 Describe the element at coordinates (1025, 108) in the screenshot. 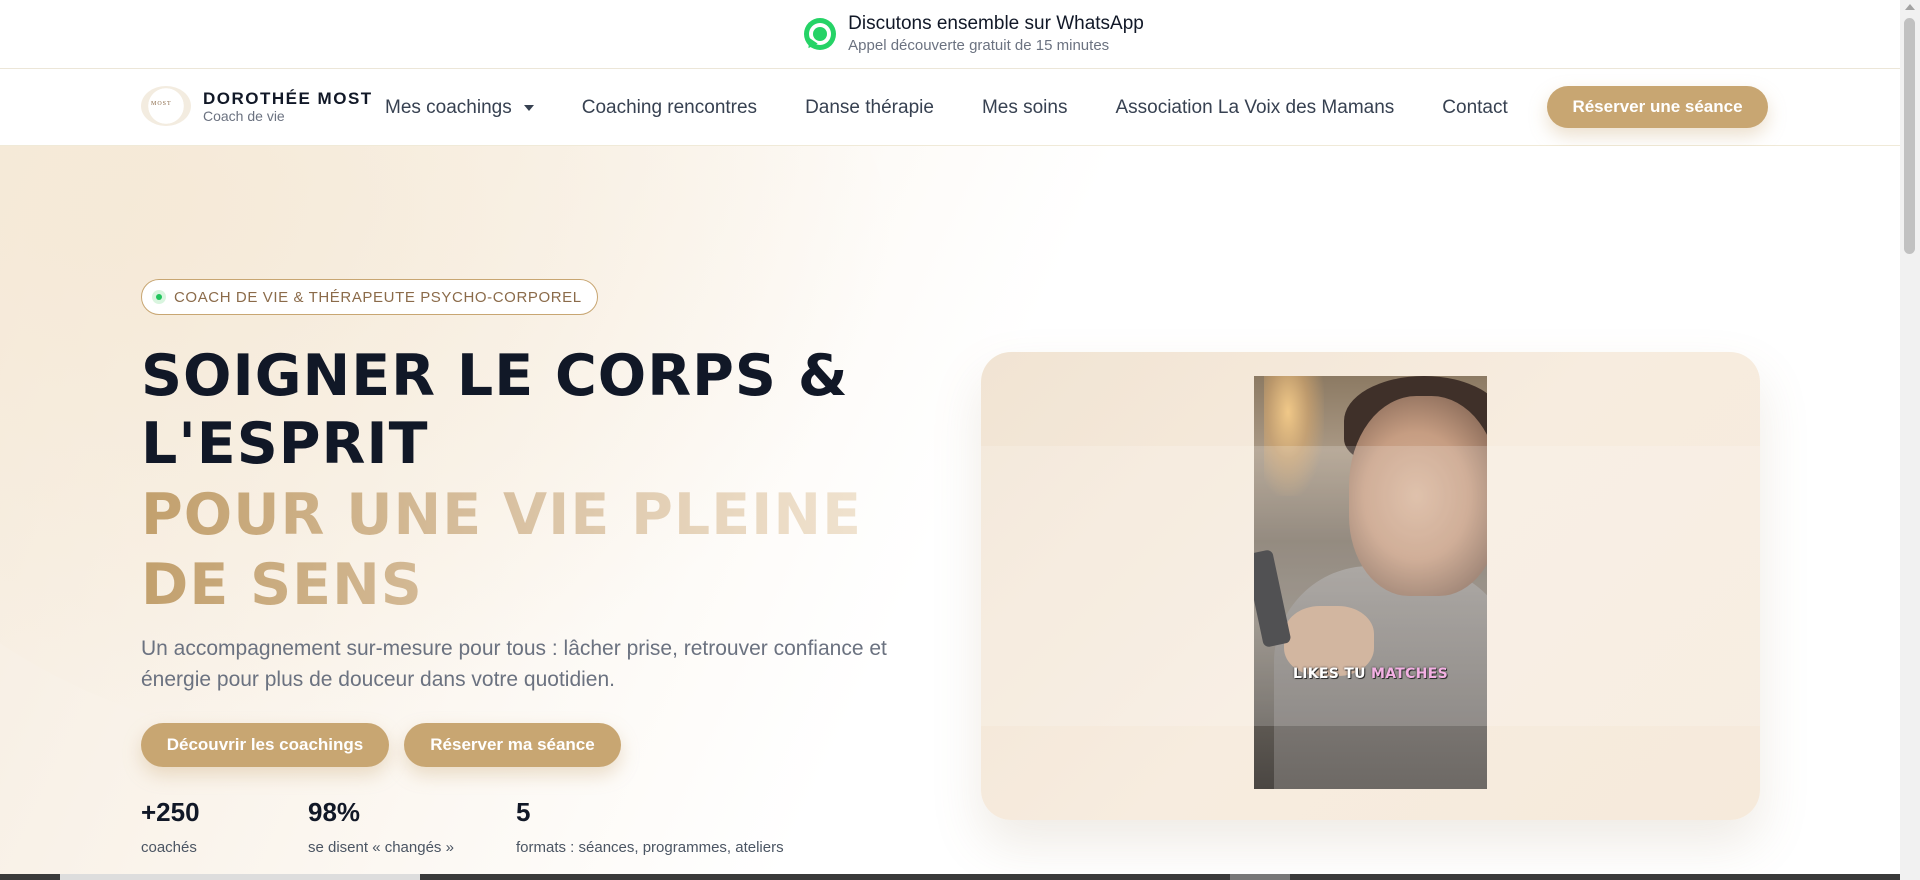

I see `nav-item-mes-soins: Mes soins` at that location.